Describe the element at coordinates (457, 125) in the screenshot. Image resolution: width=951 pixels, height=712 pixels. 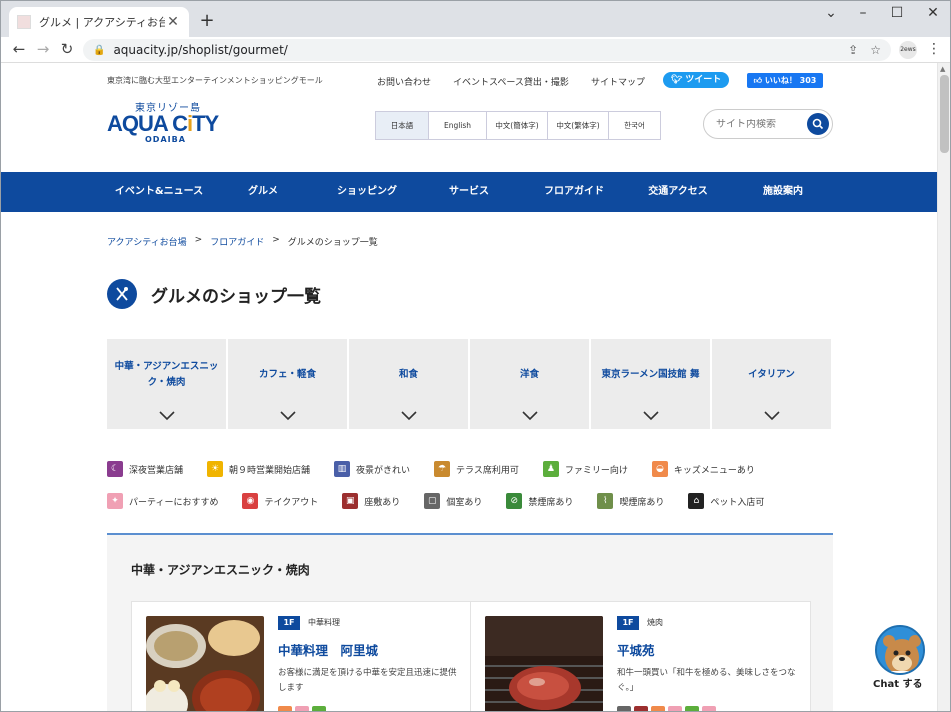
I see `lang-english: English` at that location.